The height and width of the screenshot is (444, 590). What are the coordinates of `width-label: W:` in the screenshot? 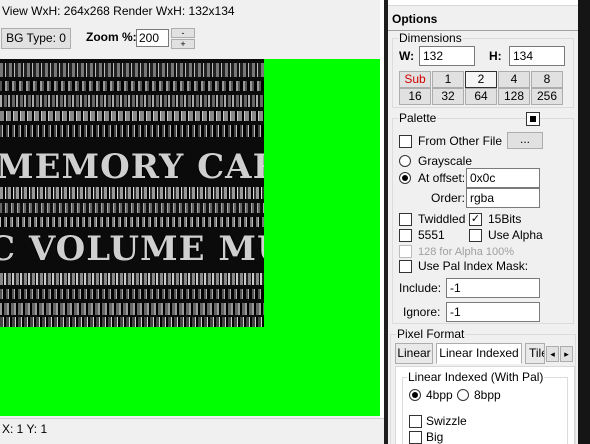 It's located at (407, 56).